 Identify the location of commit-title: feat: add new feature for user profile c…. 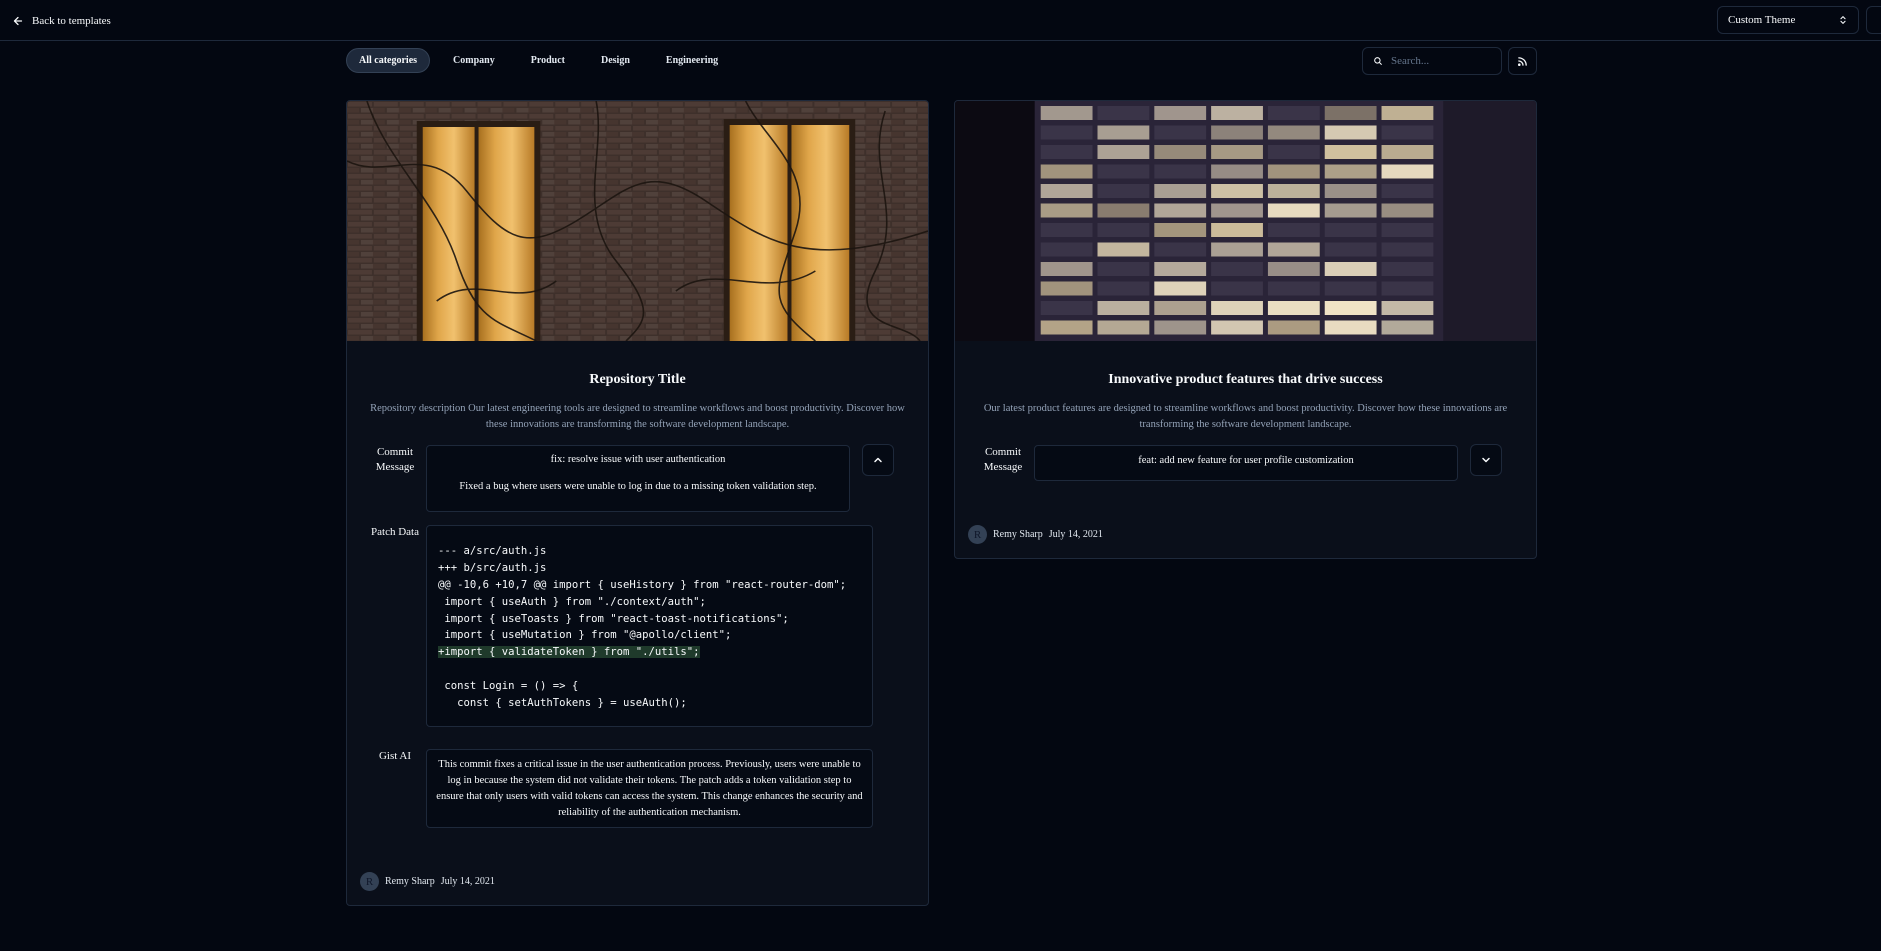
(1246, 460).